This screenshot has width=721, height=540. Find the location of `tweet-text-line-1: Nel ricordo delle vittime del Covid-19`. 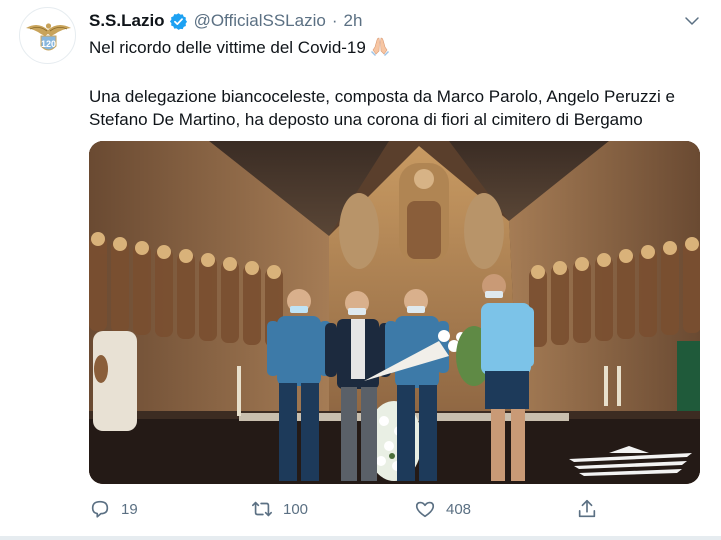

tweet-text-line-1: Nel ricordo delle vittime del Covid-19 is located at coordinates (227, 47).